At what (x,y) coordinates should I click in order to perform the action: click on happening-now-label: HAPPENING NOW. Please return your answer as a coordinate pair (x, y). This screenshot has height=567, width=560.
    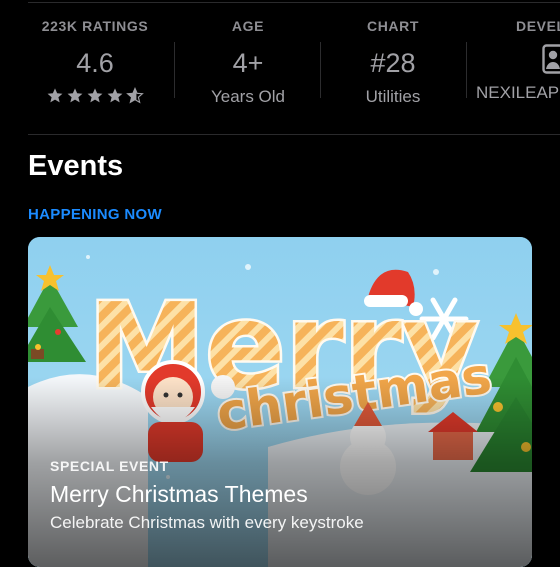
    Looking at the image, I should click on (95, 214).